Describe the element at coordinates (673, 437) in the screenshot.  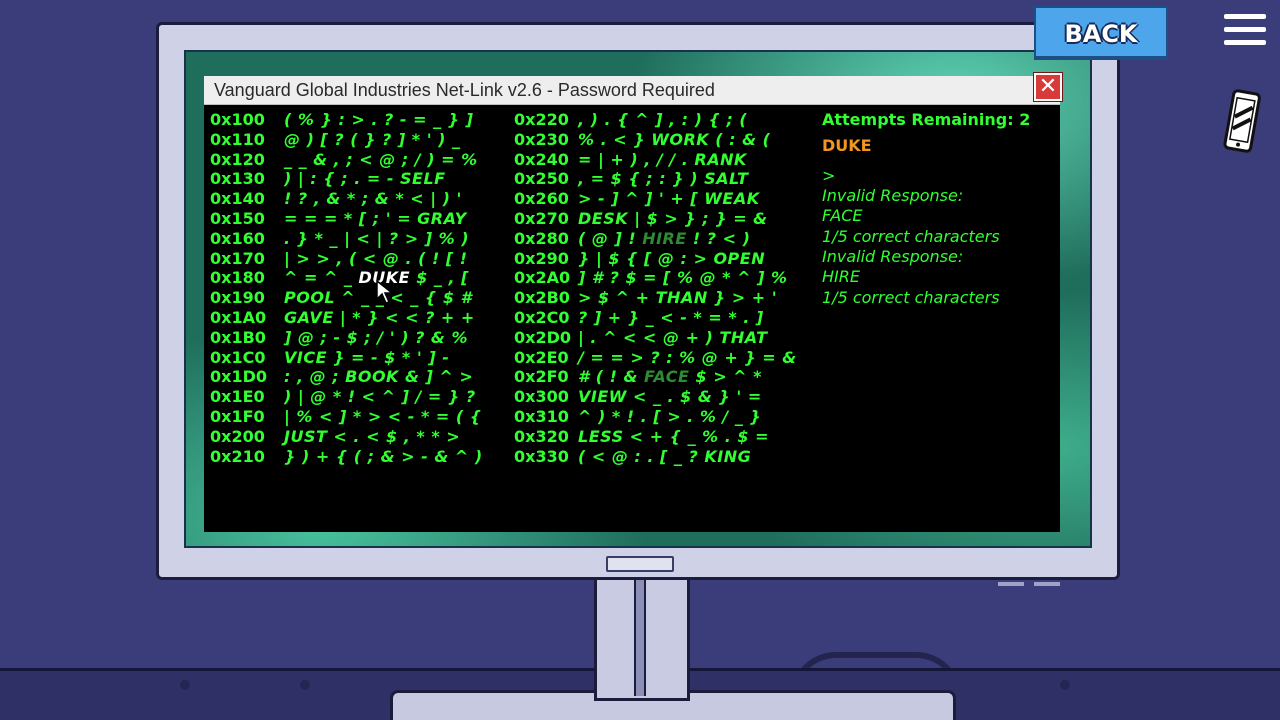
I see `memory-data: LESS < + { _ % . $ =` at that location.